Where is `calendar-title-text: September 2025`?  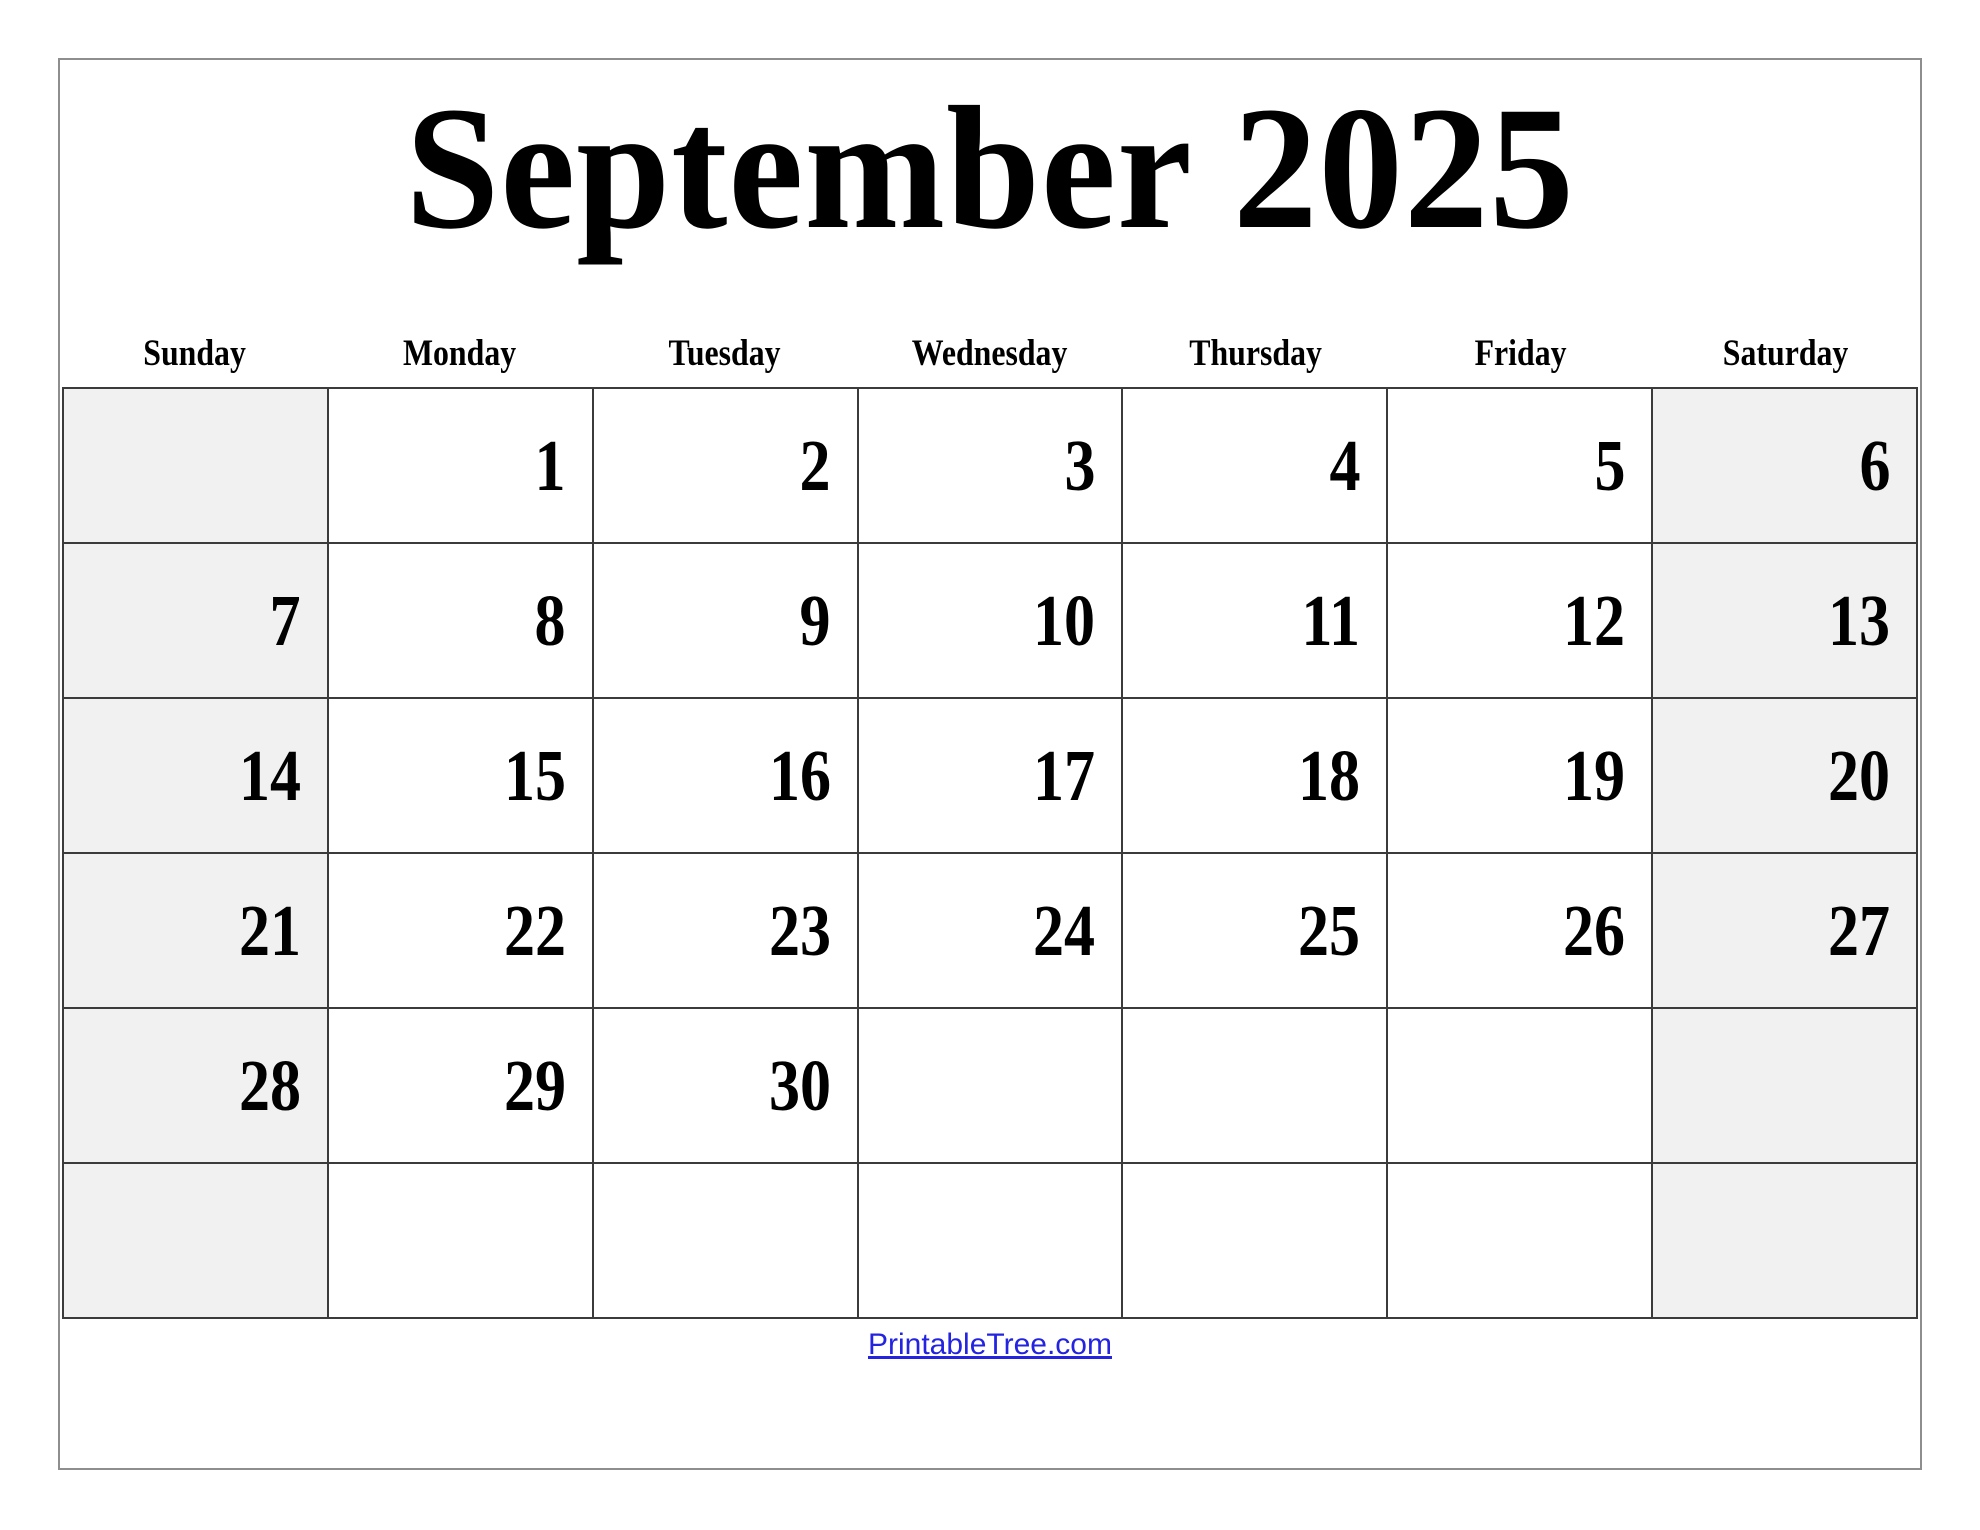
calendar-title-text: September 2025 is located at coordinates (990, 168).